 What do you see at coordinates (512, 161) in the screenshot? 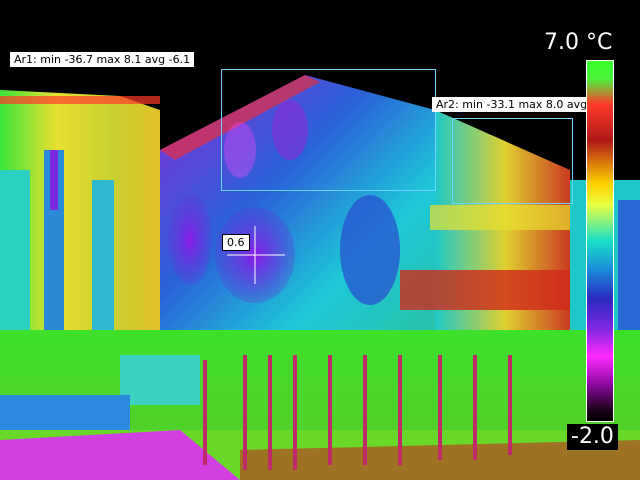
I see `area-box-ar2` at bounding box center [512, 161].